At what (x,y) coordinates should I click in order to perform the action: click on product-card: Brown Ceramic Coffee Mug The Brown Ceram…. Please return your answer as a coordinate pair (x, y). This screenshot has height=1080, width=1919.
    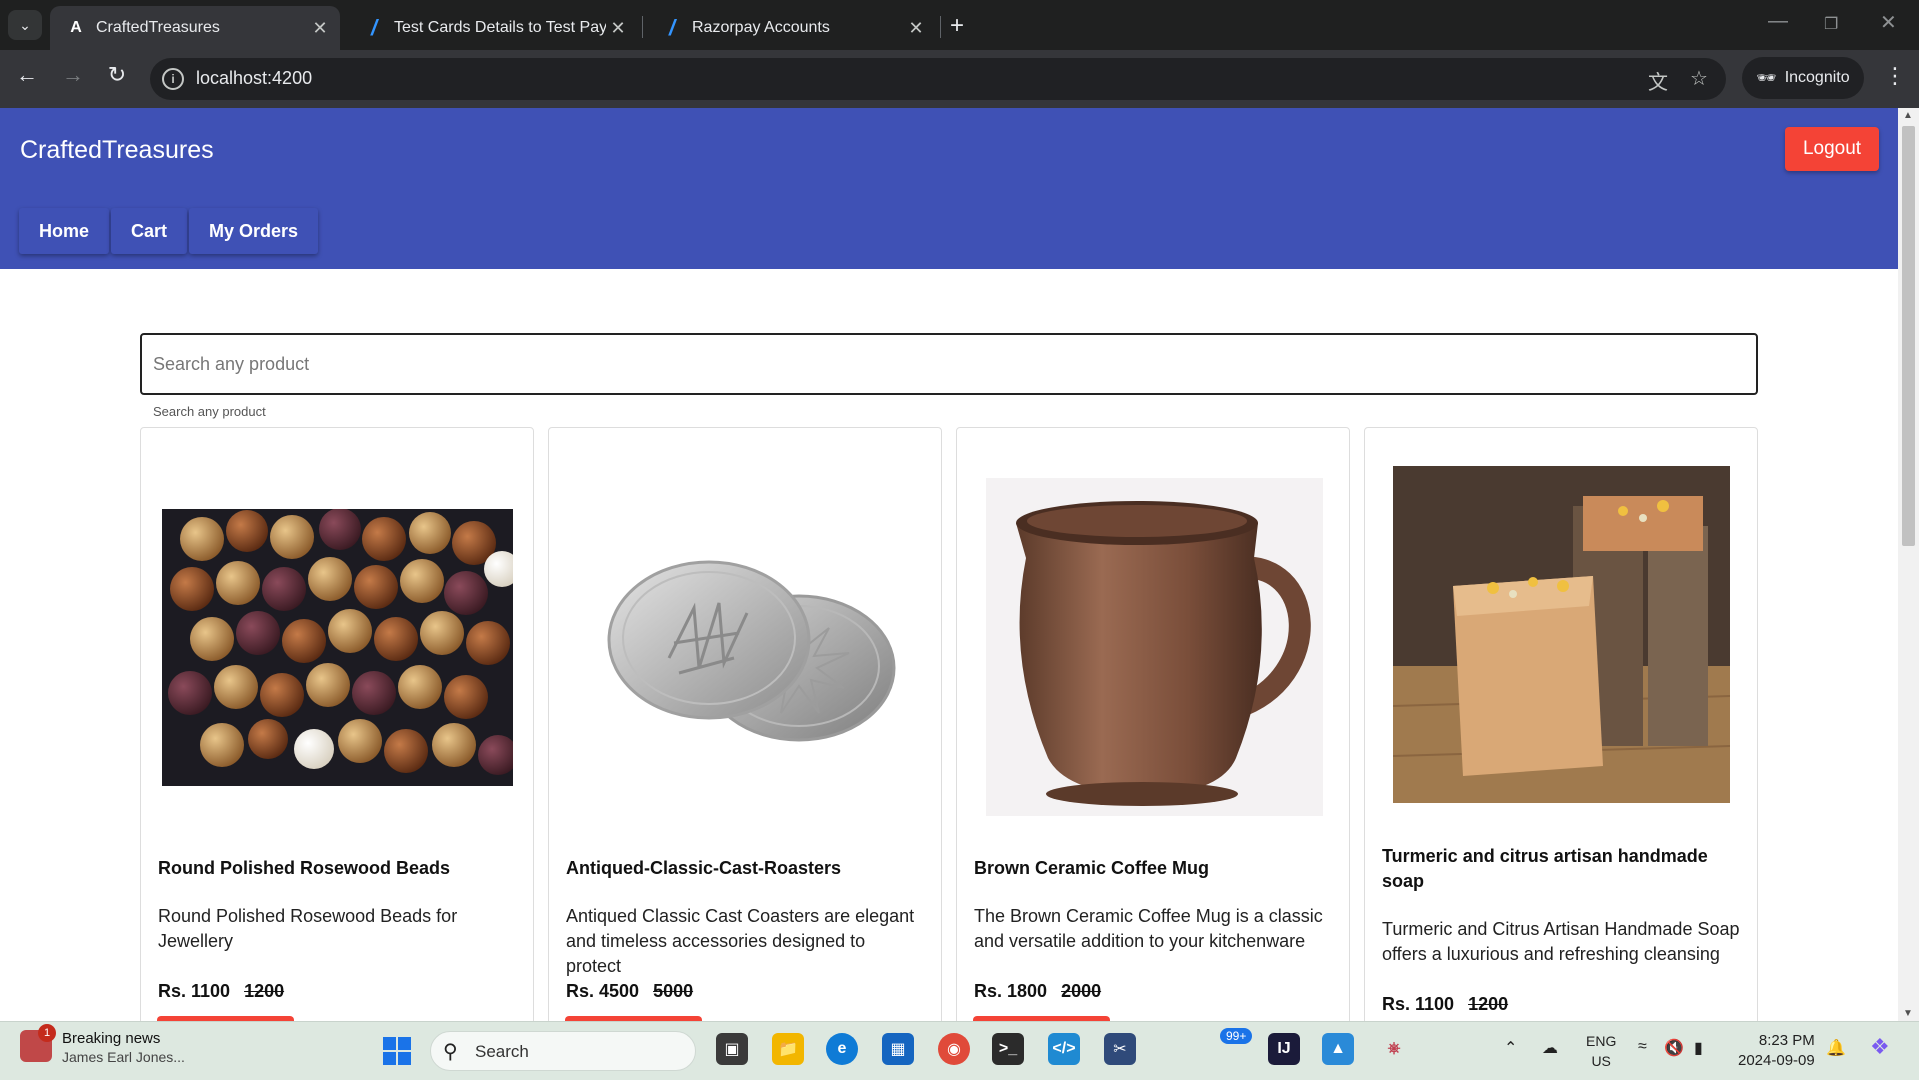
    Looking at the image, I should click on (1153, 731).